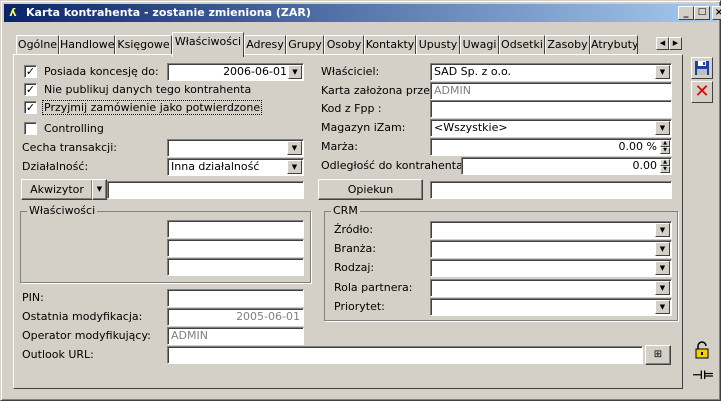 This screenshot has height=401, width=721. I want to click on lock-icon, so click(702, 350).